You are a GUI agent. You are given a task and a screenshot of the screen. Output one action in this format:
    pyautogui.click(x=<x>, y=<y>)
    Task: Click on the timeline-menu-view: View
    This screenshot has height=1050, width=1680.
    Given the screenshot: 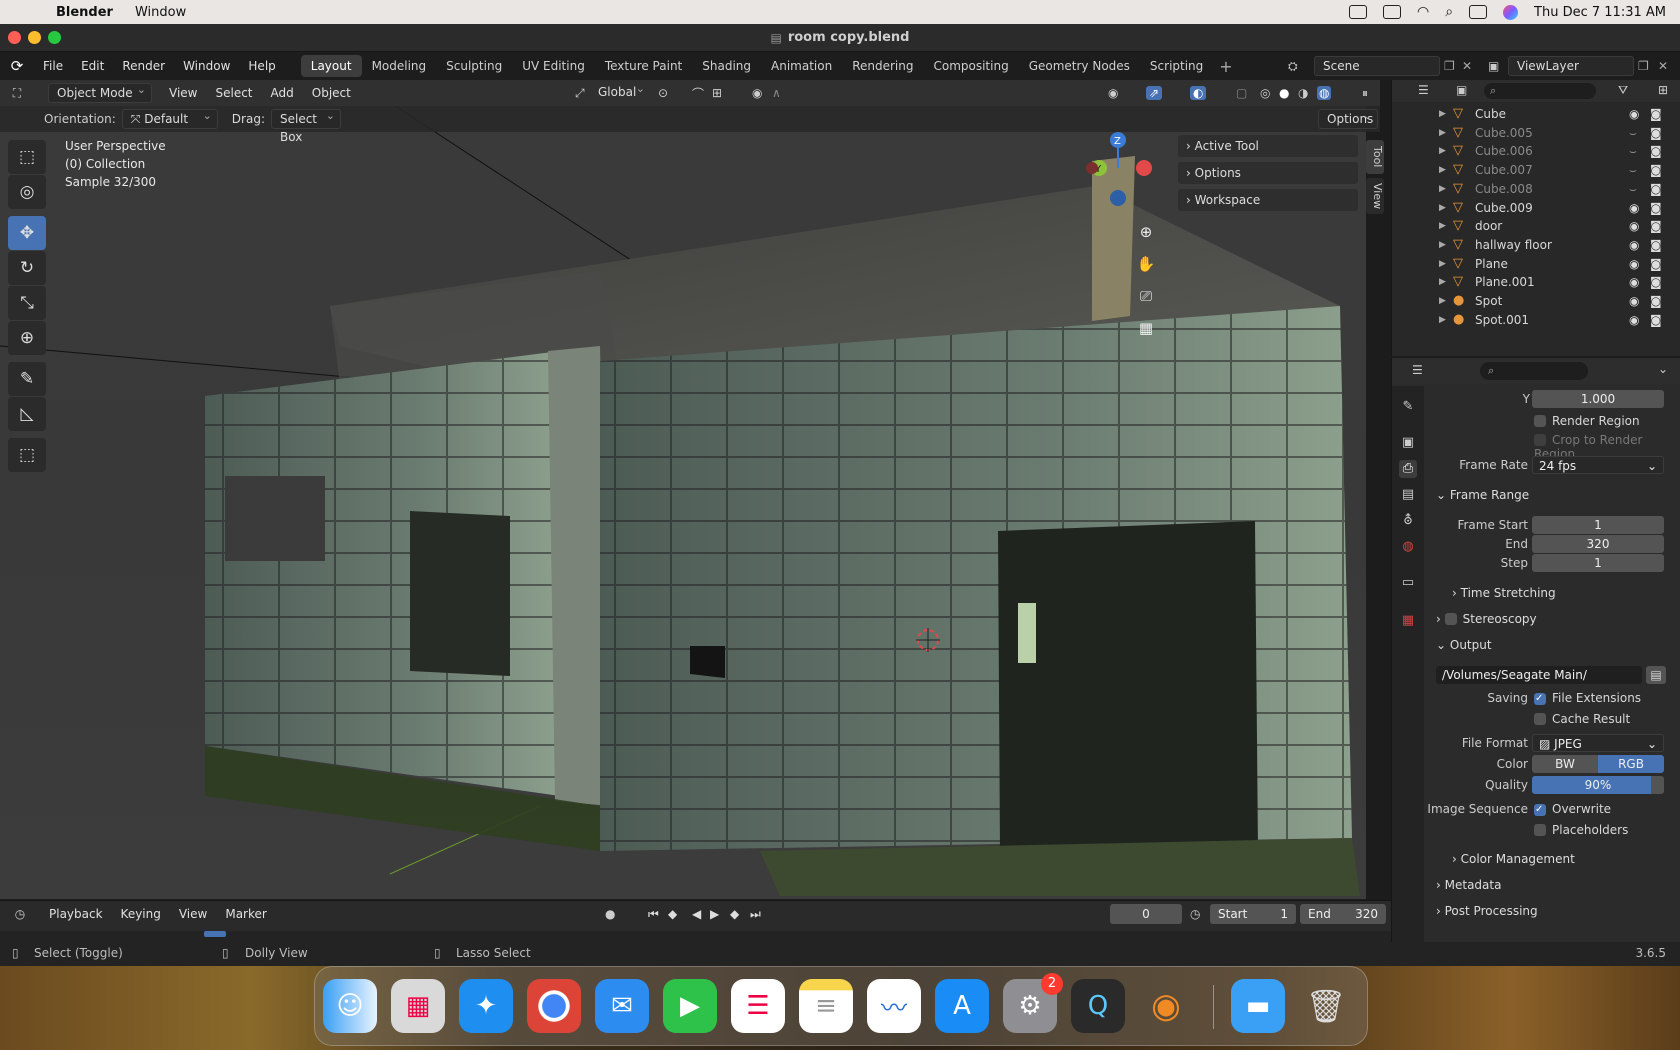 What is the action you would take?
    pyautogui.click(x=193, y=914)
    